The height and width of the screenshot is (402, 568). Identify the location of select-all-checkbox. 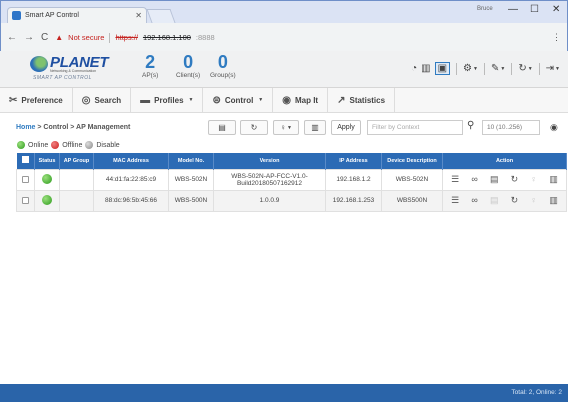
(25, 160).